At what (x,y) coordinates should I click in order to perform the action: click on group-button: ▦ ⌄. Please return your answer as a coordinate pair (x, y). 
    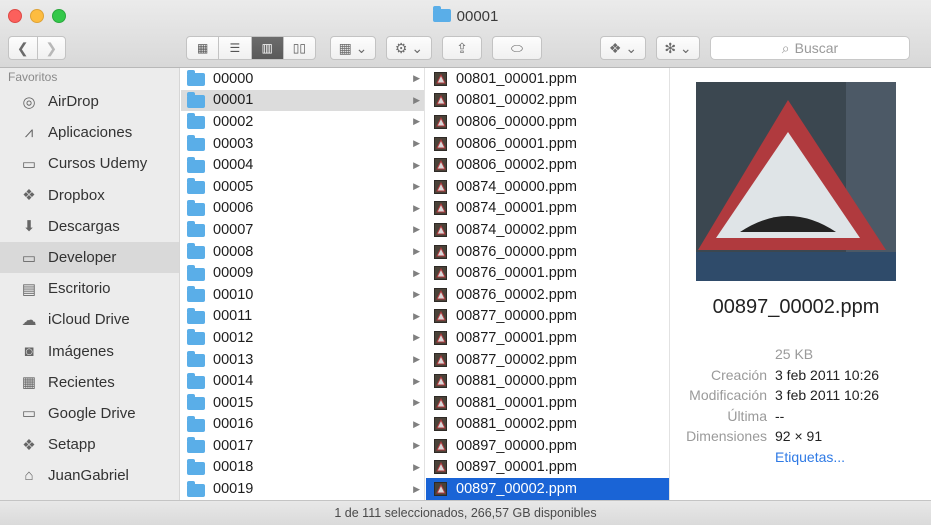
    Looking at the image, I should click on (353, 48).